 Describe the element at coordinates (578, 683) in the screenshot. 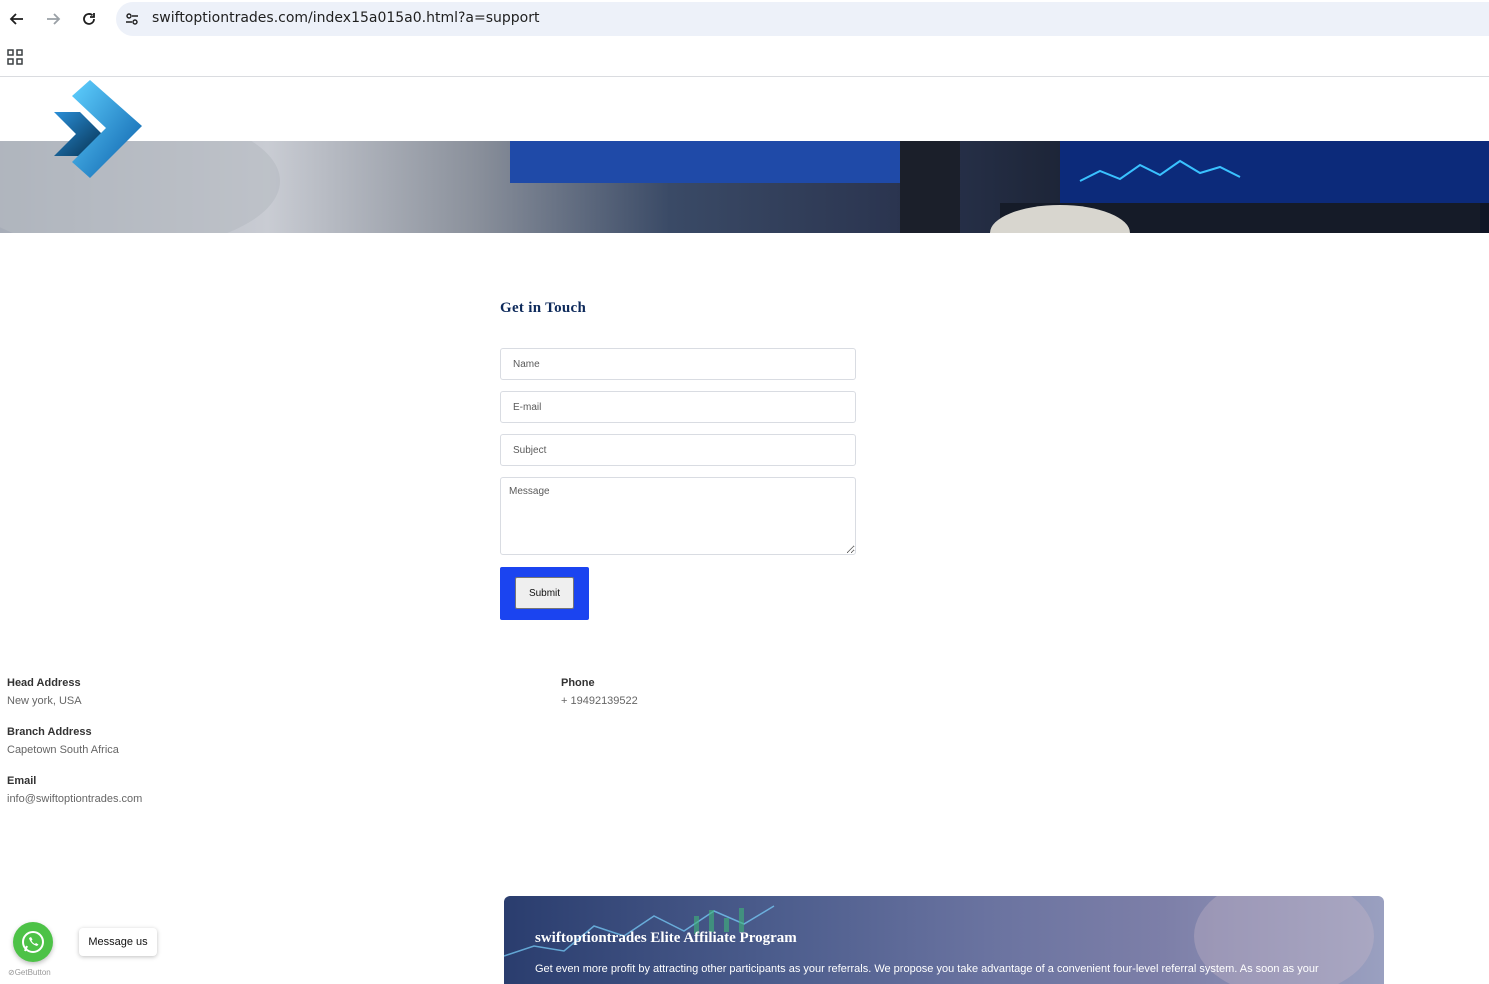

I see `phone-label: Phone` at that location.